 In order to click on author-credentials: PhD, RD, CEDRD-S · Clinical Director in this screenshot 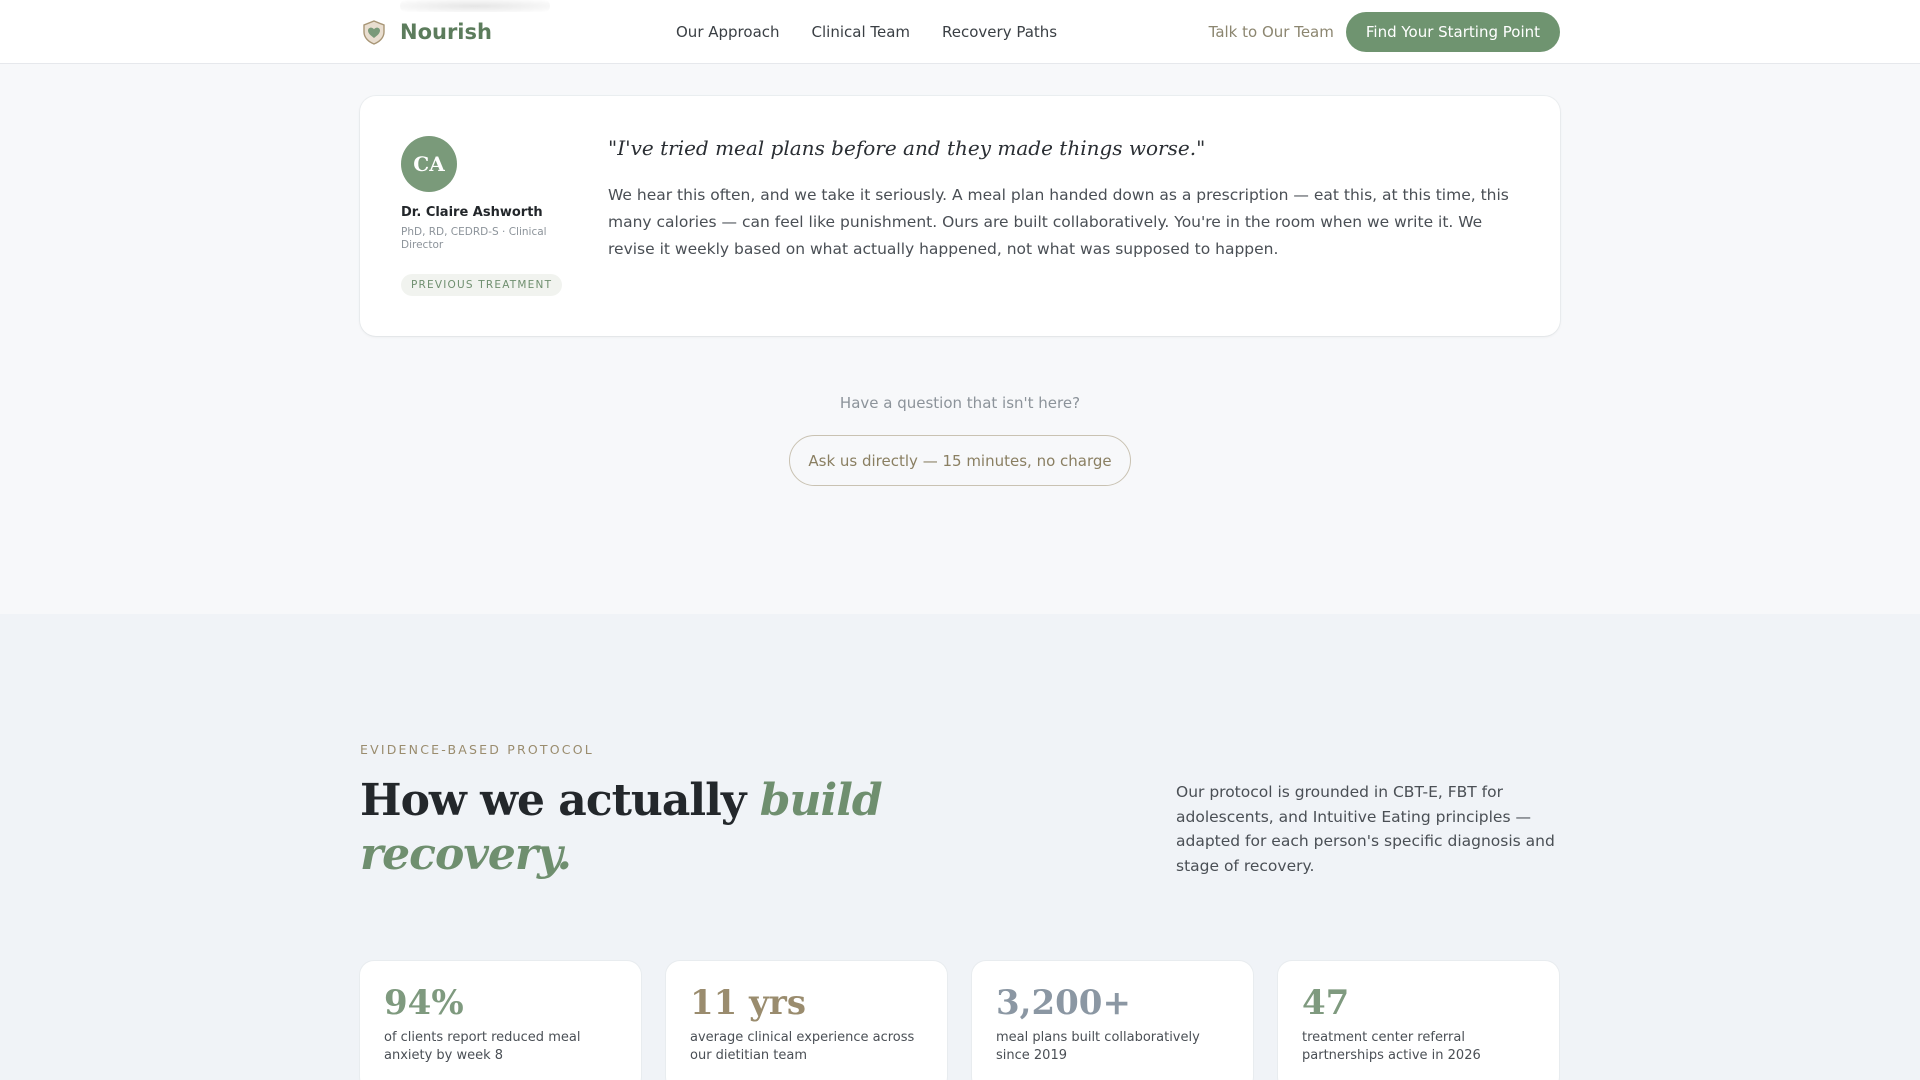, I will do `click(474, 238)`.